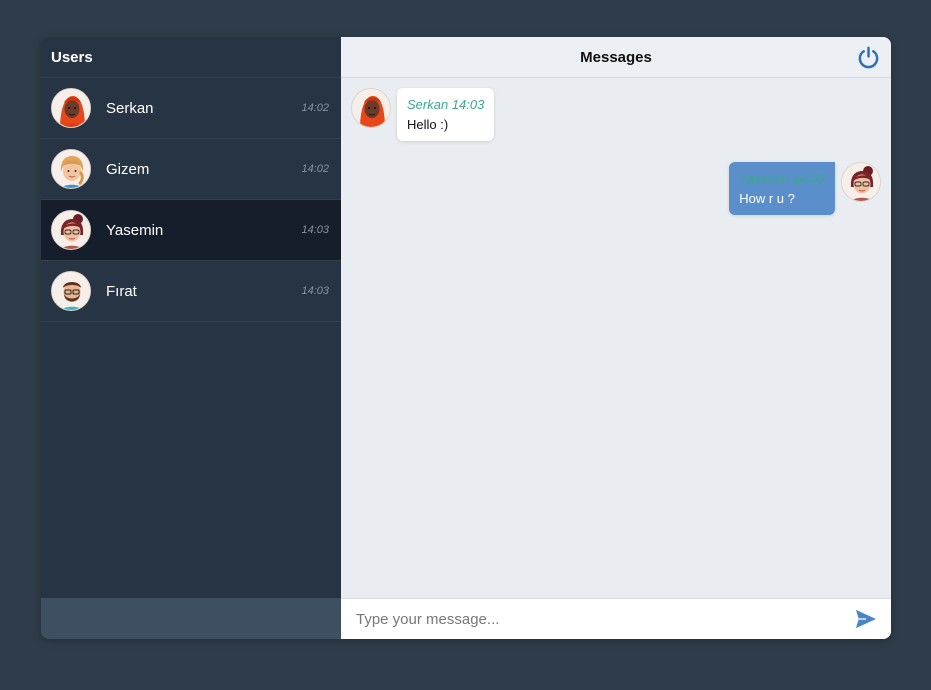 The width and height of the screenshot is (931, 690). Describe the element at coordinates (428, 124) in the screenshot. I see `message-text: Hello :)` at that location.